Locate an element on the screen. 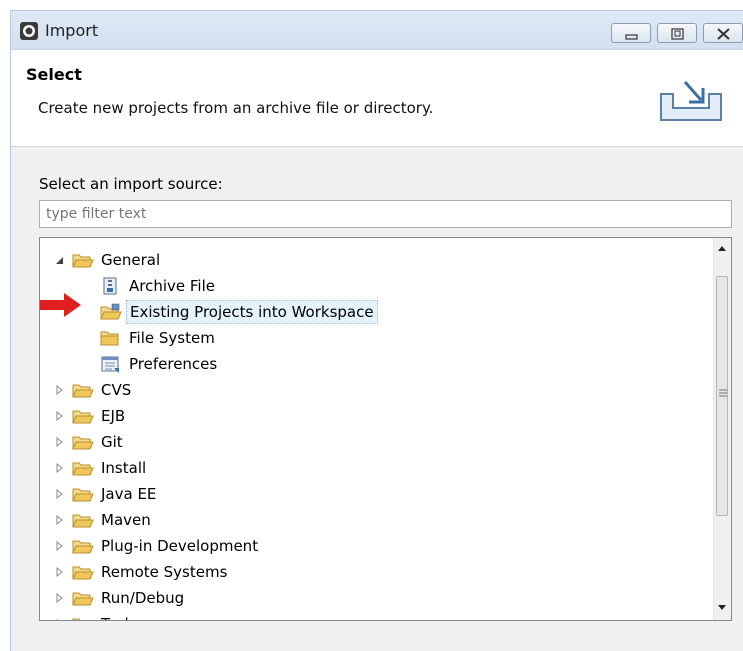 This screenshot has width=743, height=651. preferences-icon is located at coordinates (110, 364).